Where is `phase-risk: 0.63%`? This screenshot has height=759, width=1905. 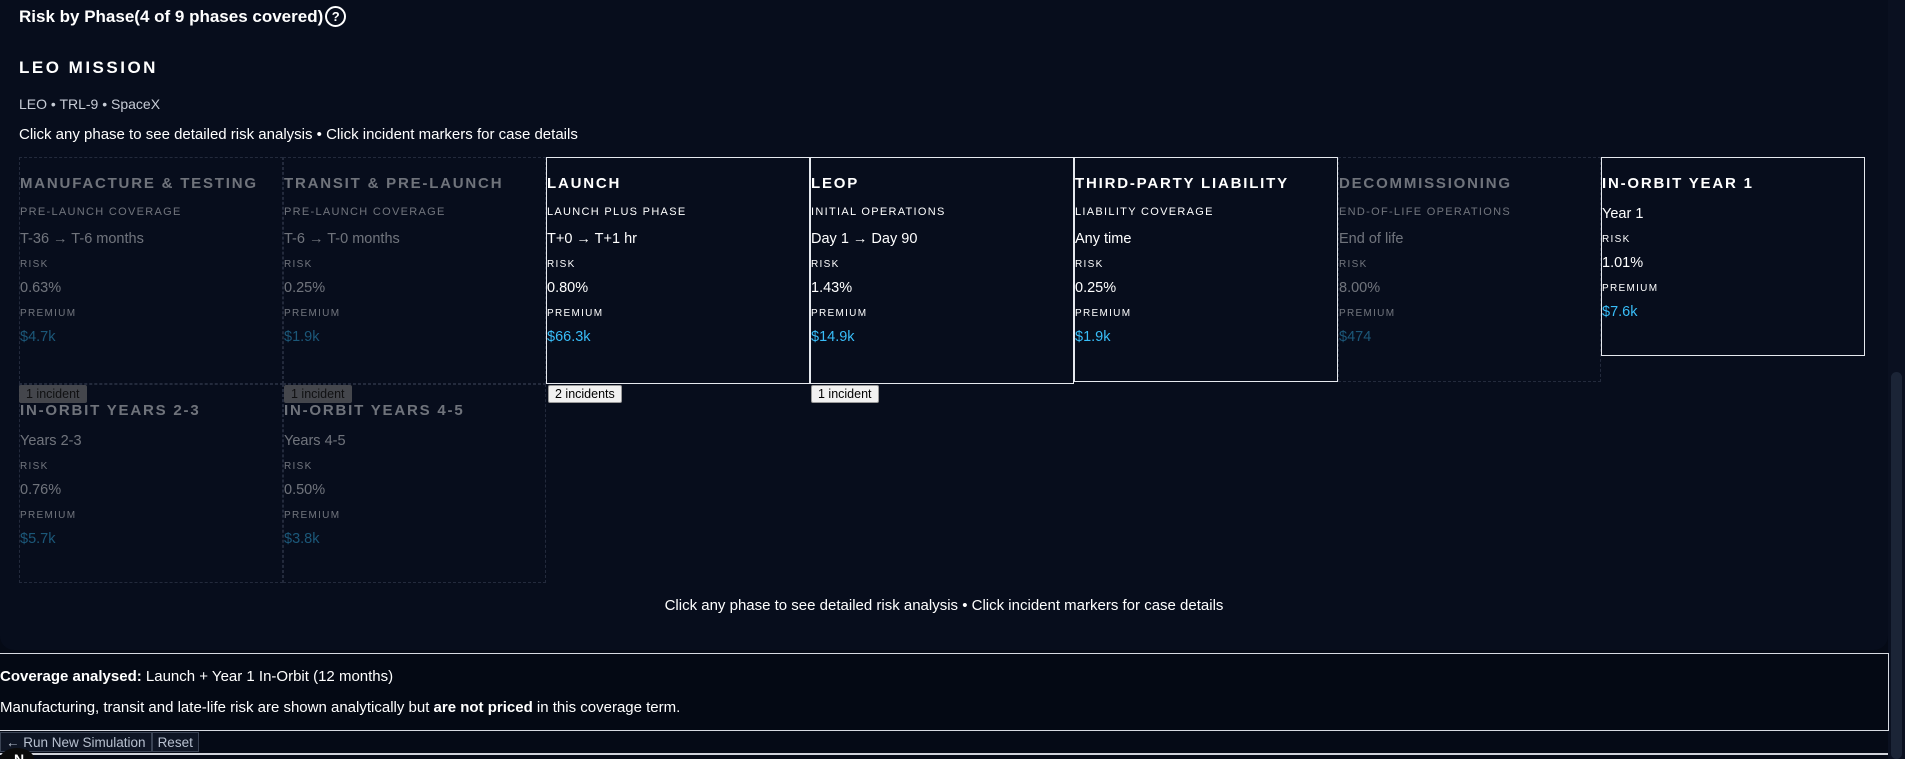
phase-risk: 0.63% is located at coordinates (41, 288).